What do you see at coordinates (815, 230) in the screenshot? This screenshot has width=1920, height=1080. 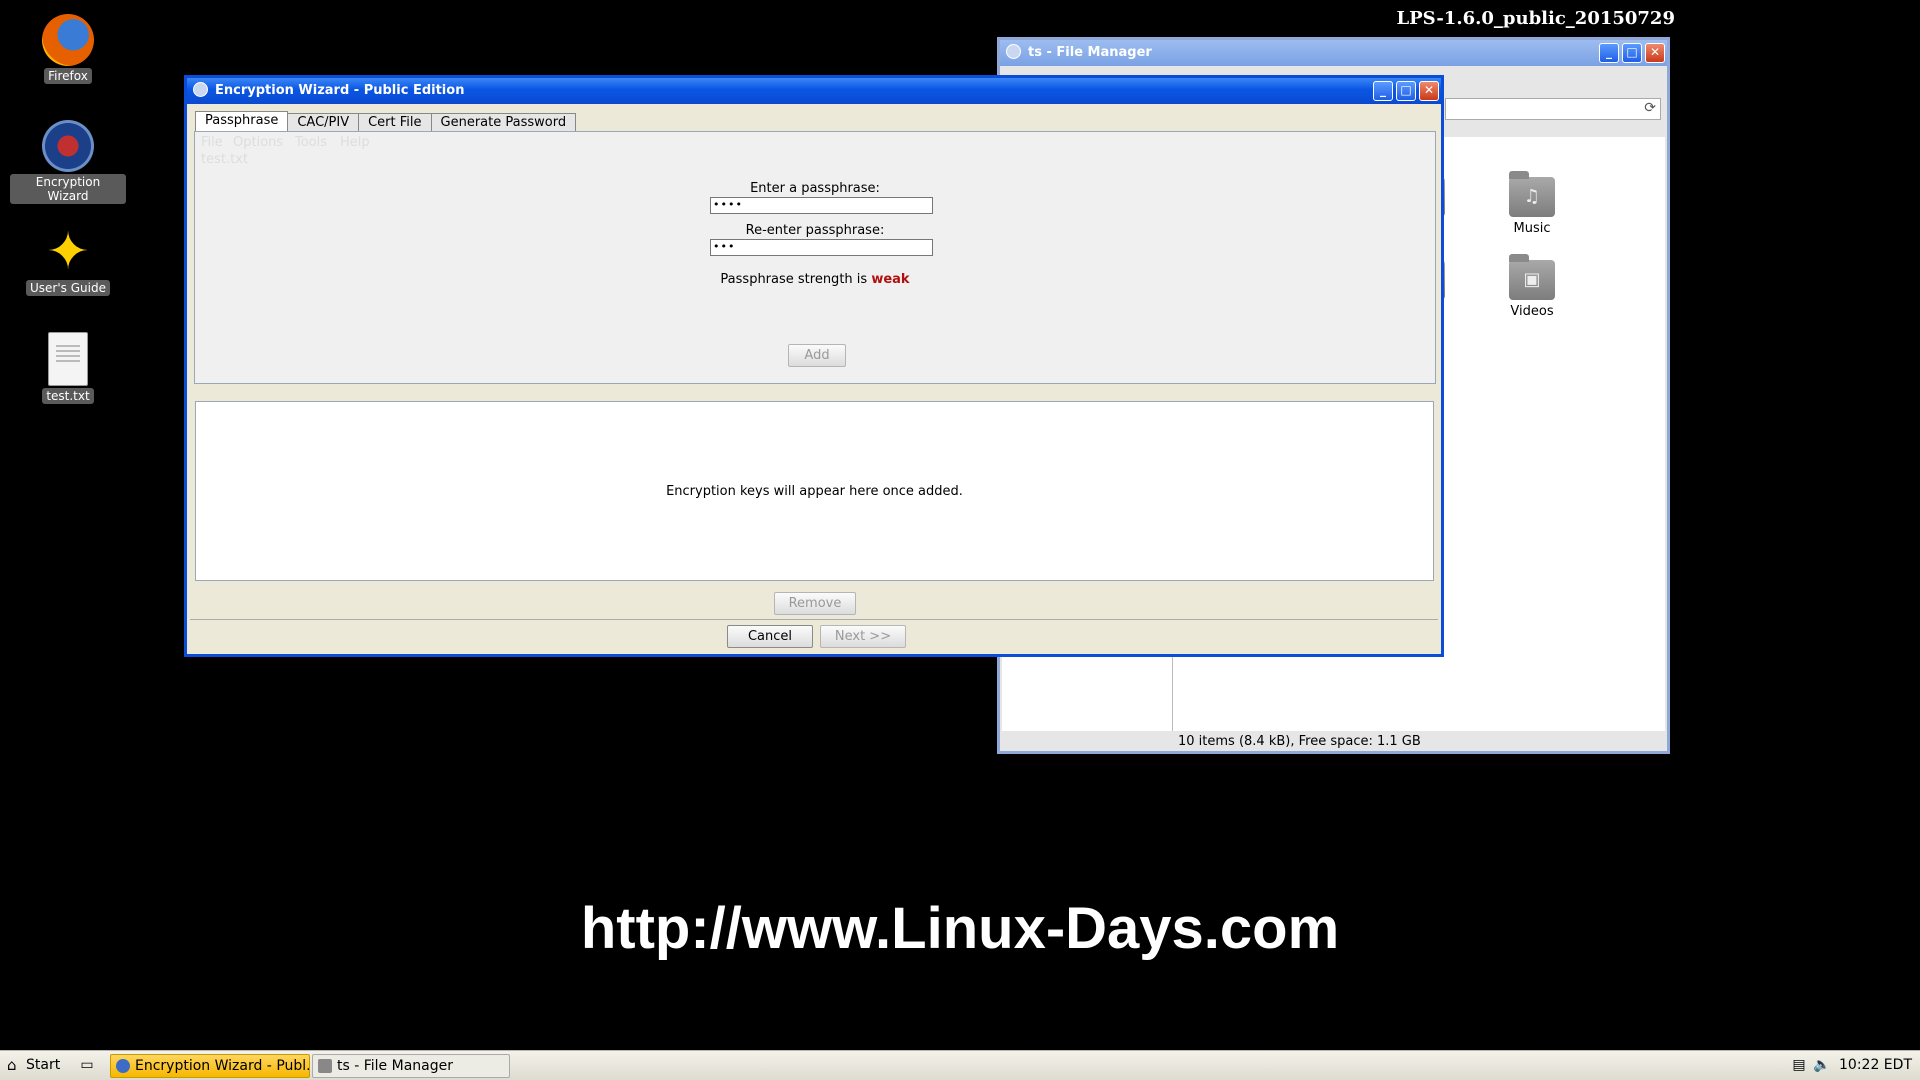 I see `reenter-passphrase-label: Re-enter passphrase:` at bounding box center [815, 230].